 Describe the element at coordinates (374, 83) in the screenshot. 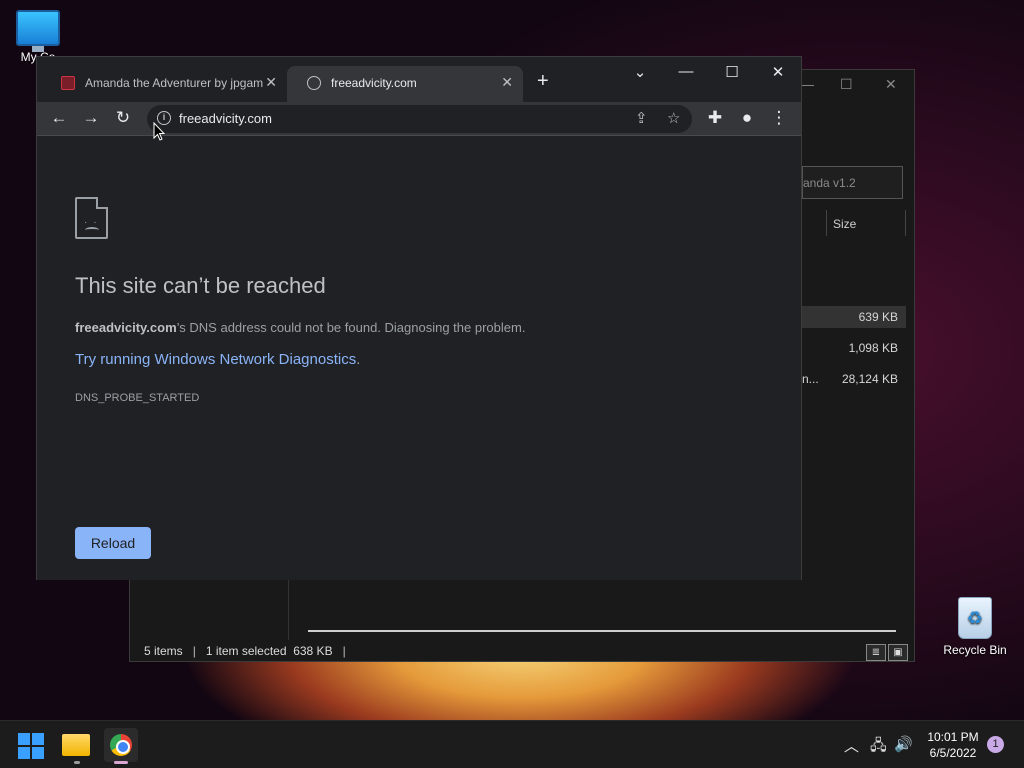

I see `tab-title: freeadvicity.com` at that location.